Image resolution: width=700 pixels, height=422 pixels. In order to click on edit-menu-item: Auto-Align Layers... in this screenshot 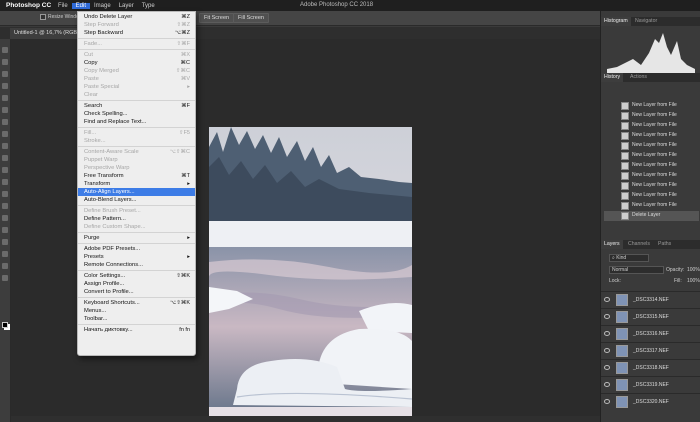, I will do `click(136, 192)`.